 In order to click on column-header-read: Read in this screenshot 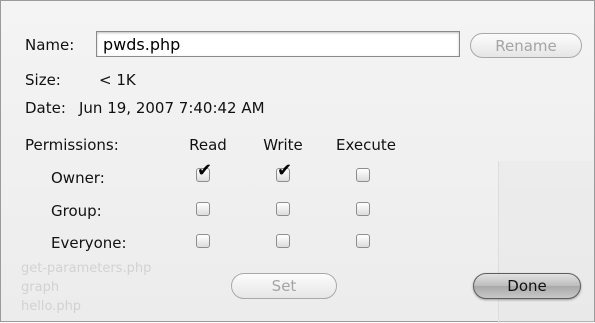, I will do `click(208, 145)`.